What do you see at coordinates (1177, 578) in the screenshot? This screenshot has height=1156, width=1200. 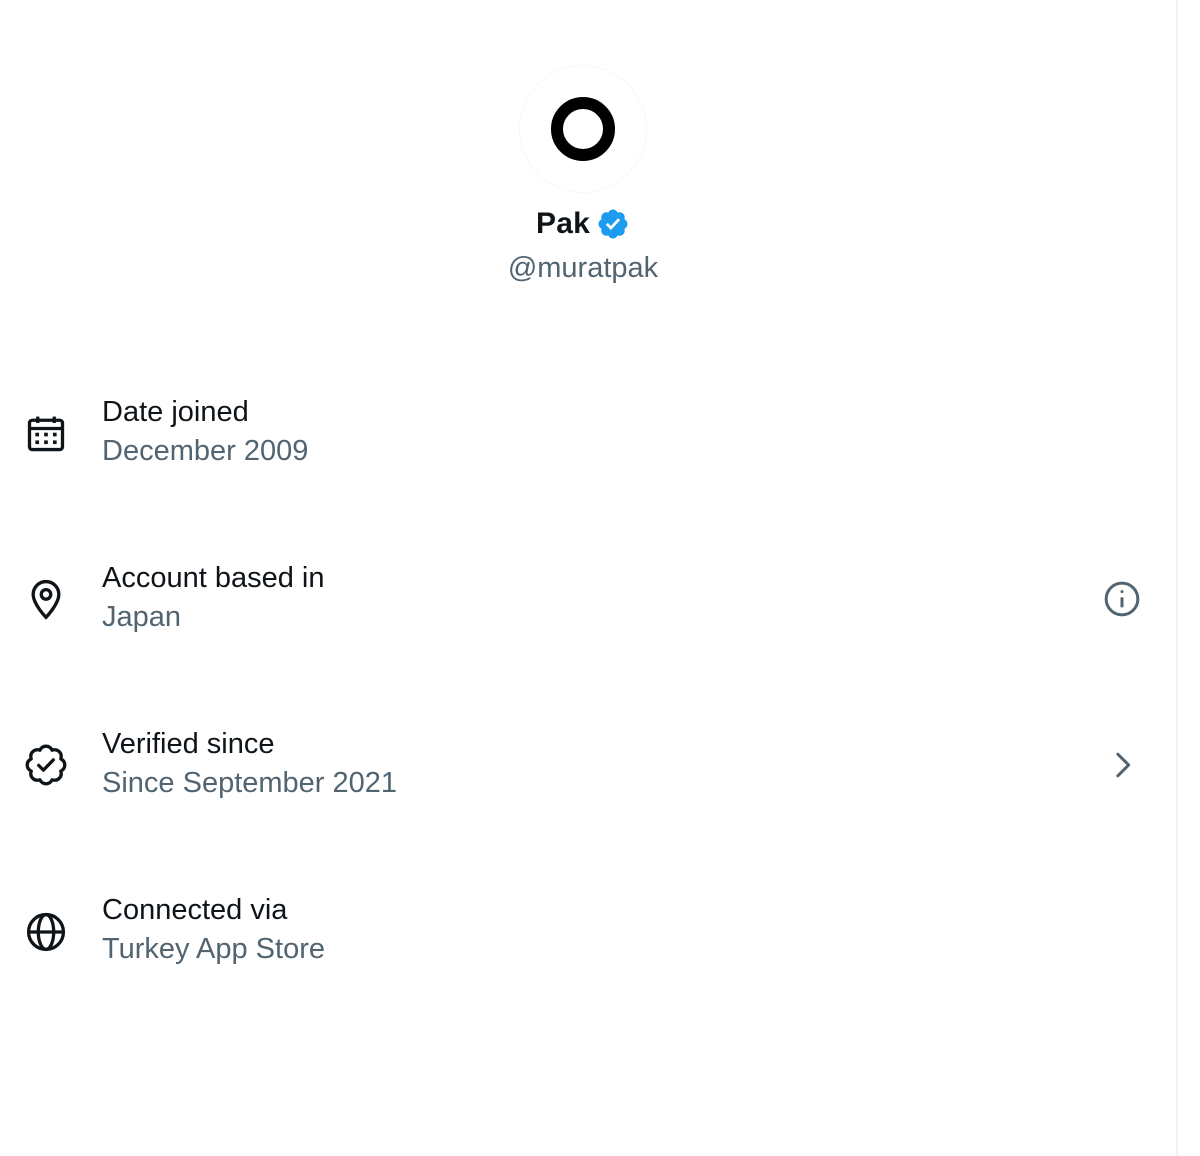 I see `page-right-border` at bounding box center [1177, 578].